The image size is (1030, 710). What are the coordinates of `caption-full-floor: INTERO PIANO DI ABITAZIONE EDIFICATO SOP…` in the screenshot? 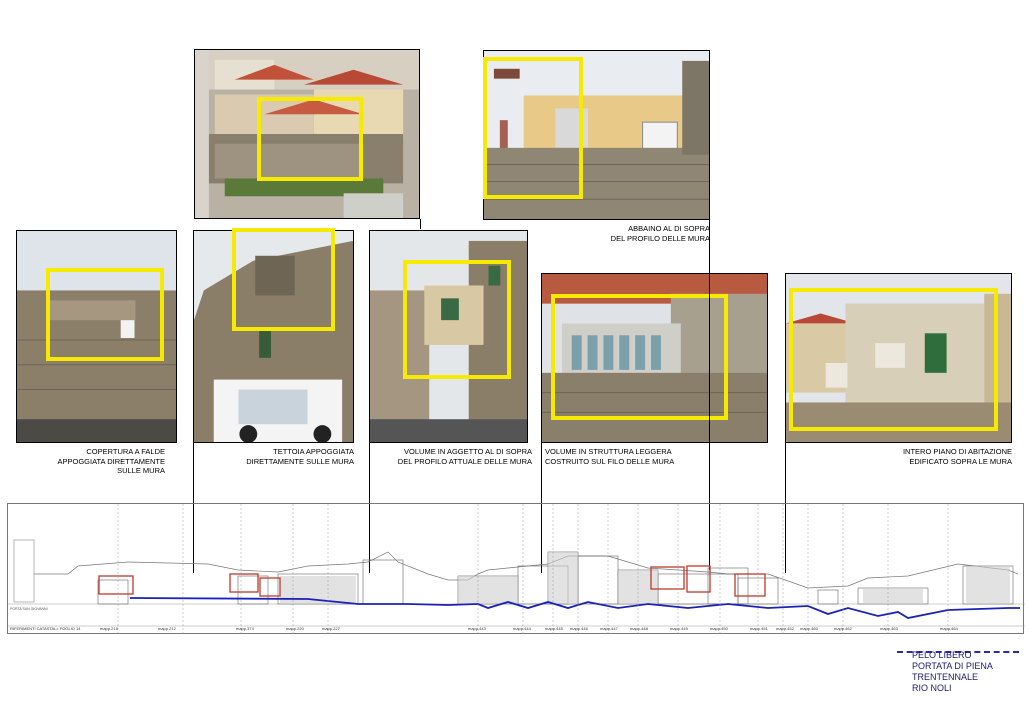 It's located at (957, 456).